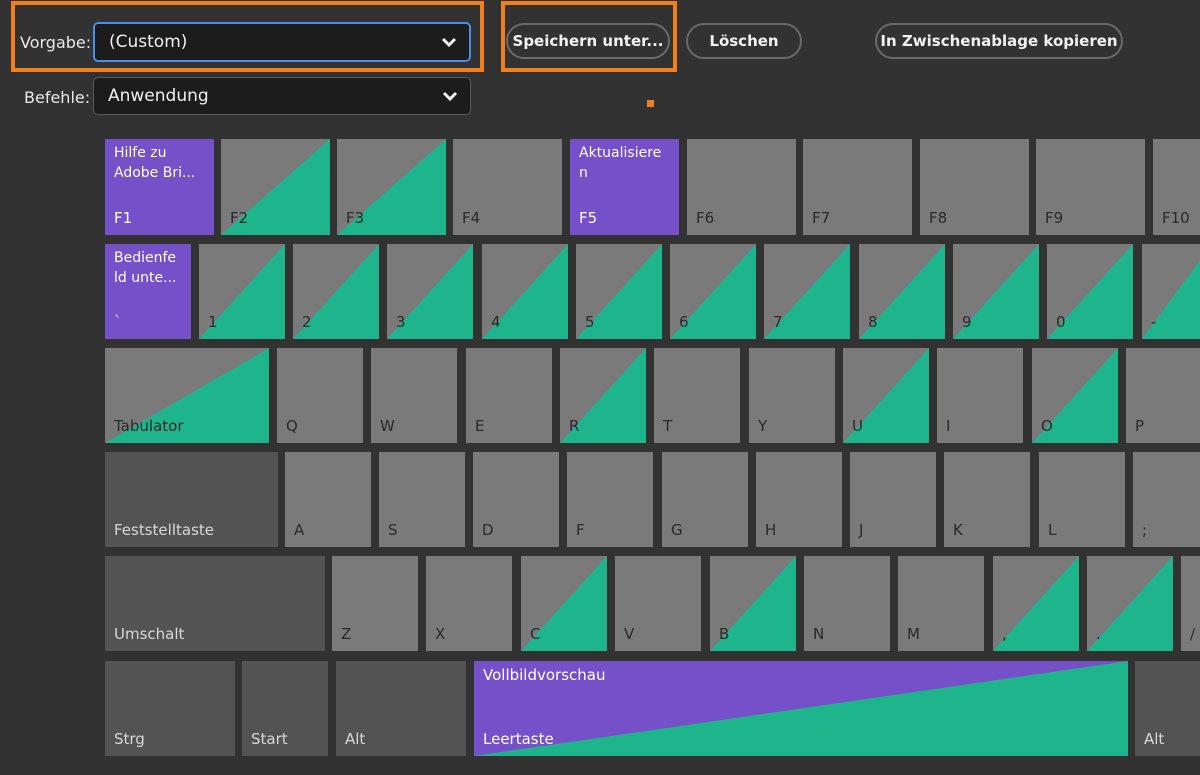 The image size is (1200, 775). What do you see at coordinates (1154, 739) in the screenshot?
I see `key-label: Alt` at bounding box center [1154, 739].